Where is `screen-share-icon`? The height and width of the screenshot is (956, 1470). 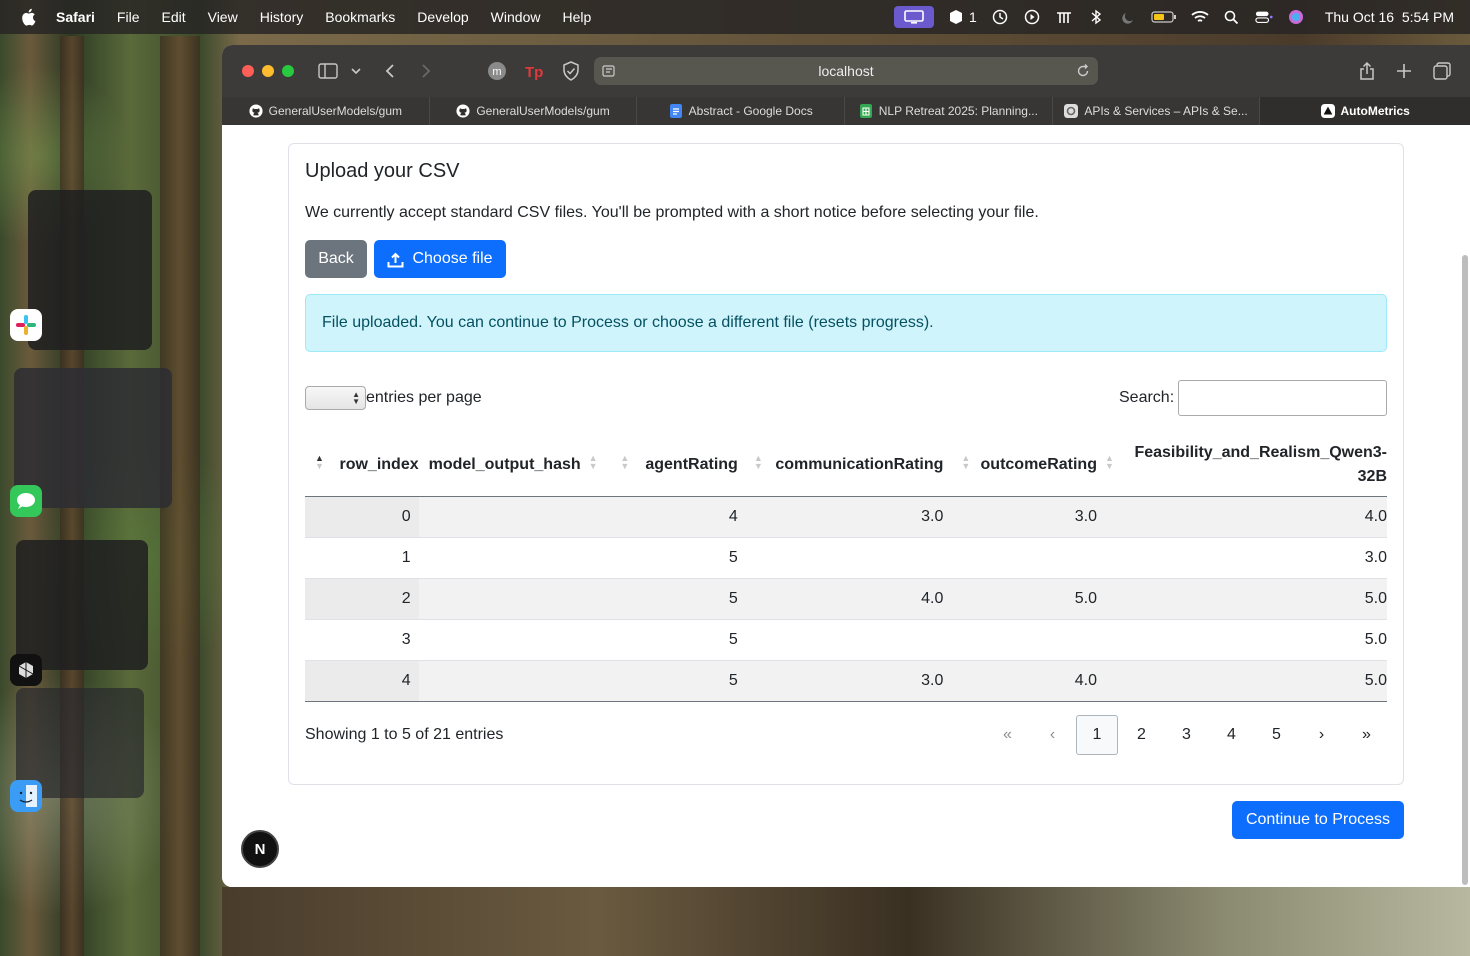 screen-share-icon is located at coordinates (914, 17).